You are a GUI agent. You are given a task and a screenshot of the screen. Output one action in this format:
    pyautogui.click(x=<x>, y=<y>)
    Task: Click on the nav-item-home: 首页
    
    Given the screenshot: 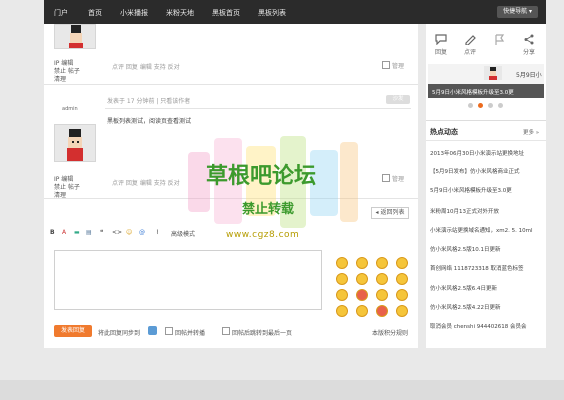 What is the action you would take?
    pyautogui.click(x=95, y=13)
    